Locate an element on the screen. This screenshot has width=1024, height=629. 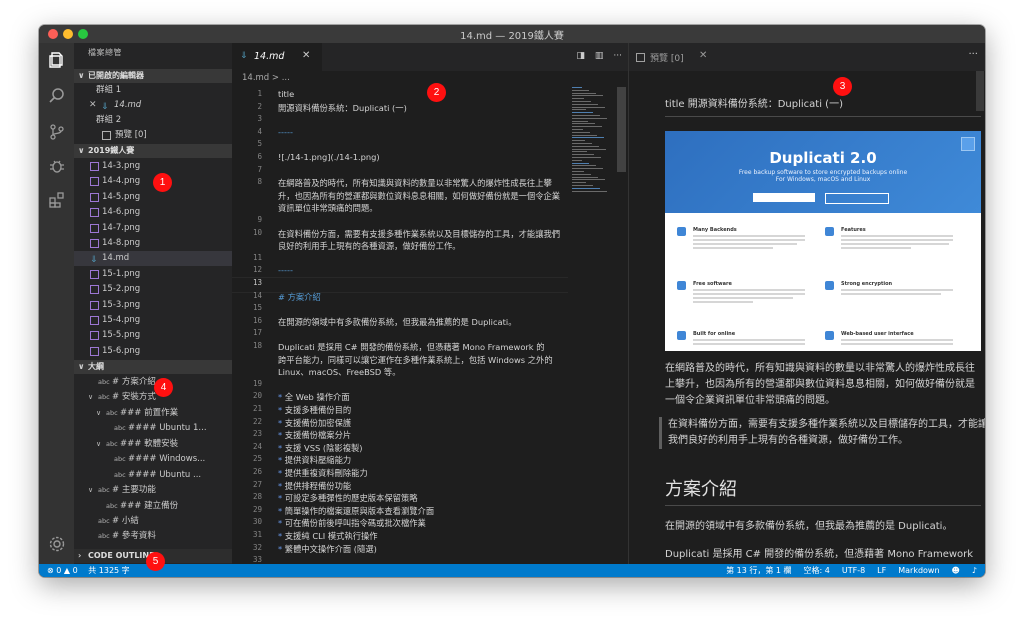
file-item: 14-6.png is located at coordinates (153, 212).